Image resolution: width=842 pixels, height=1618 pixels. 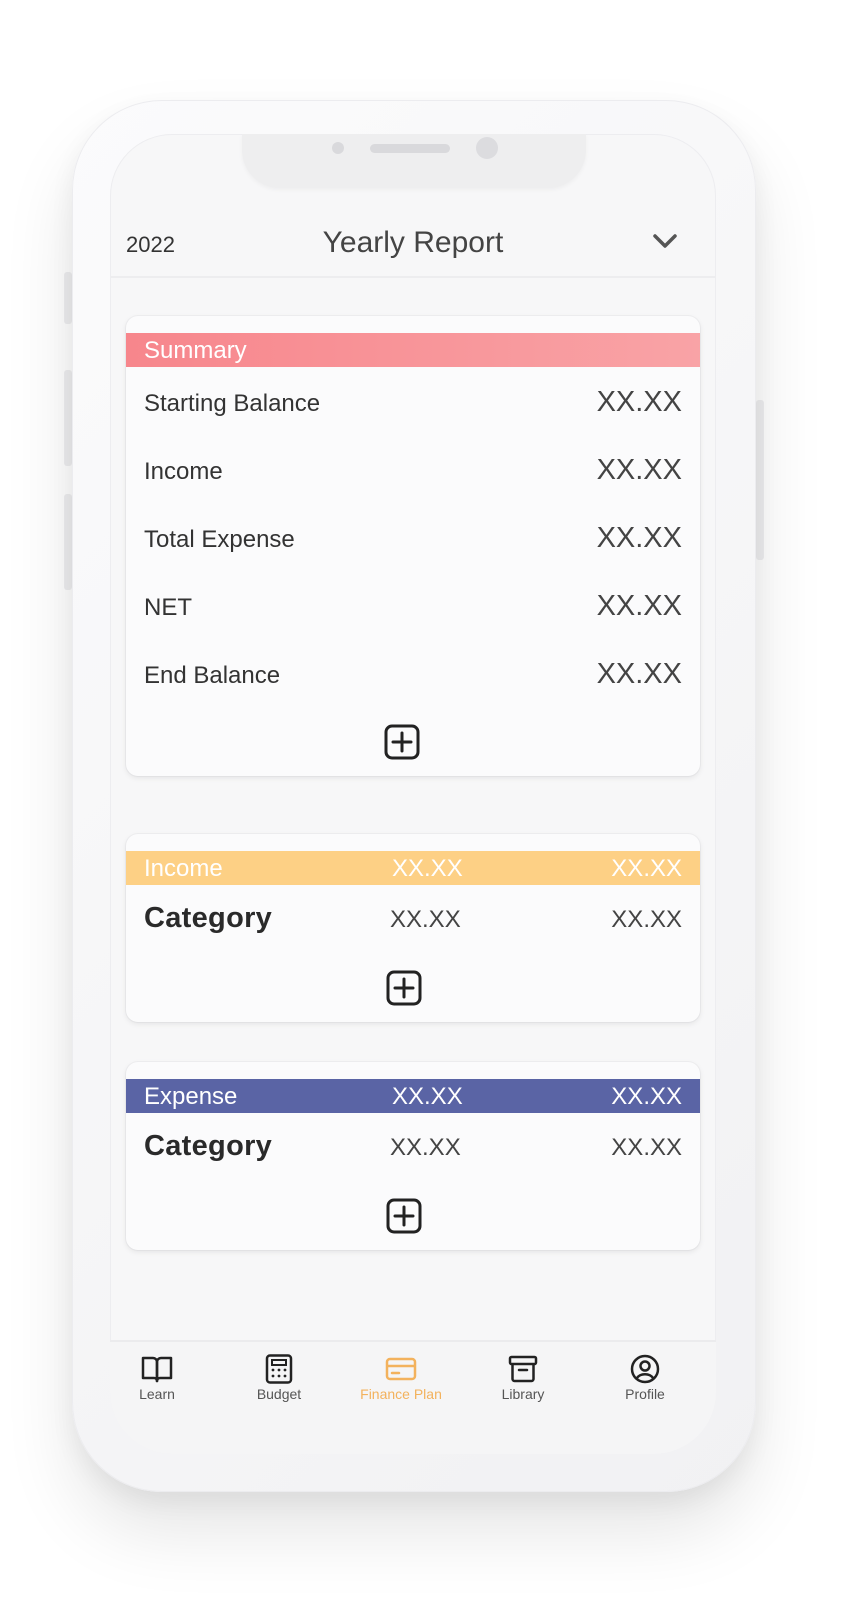 I want to click on income-header-bar: Income XX.XX XX.XX, so click(x=413, y=868).